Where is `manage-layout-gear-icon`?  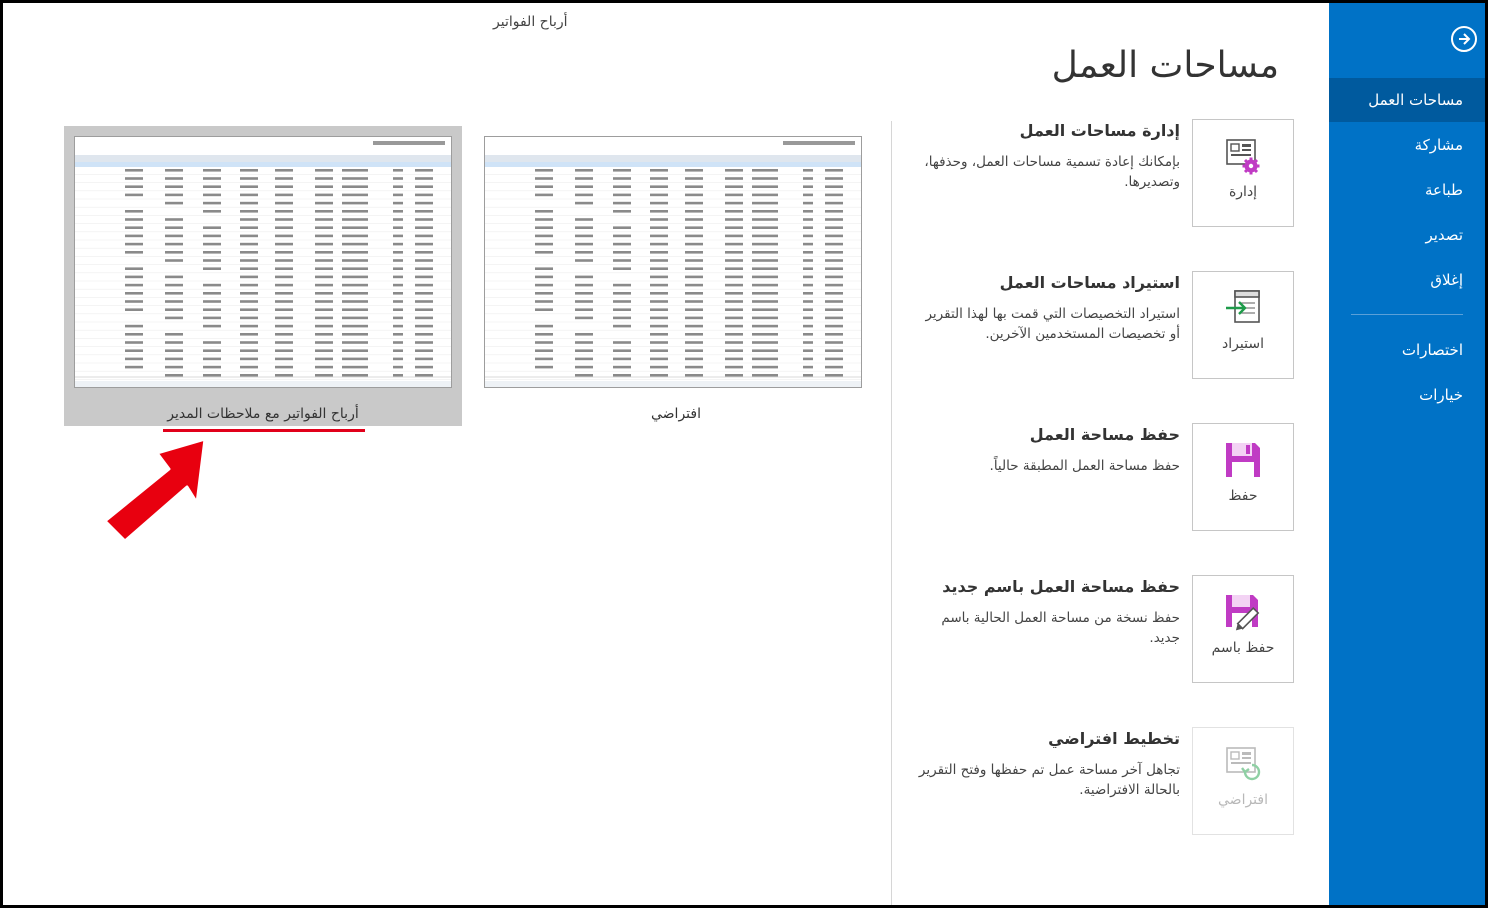
manage-layout-gear-icon is located at coordinates (1243, 156).